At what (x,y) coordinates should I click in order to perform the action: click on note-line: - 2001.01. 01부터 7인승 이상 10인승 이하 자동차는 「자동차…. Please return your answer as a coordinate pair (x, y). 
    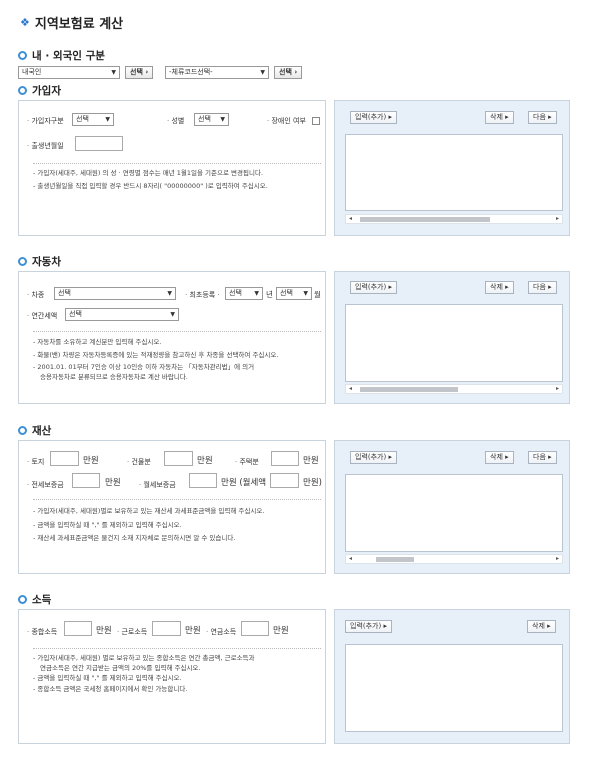
    Looking at the image, I should click on (144, 367).